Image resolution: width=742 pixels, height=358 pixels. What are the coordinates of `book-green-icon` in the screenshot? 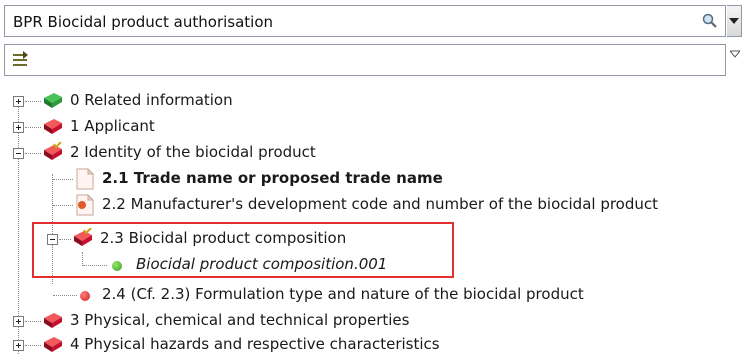 It's located at (53, 100).